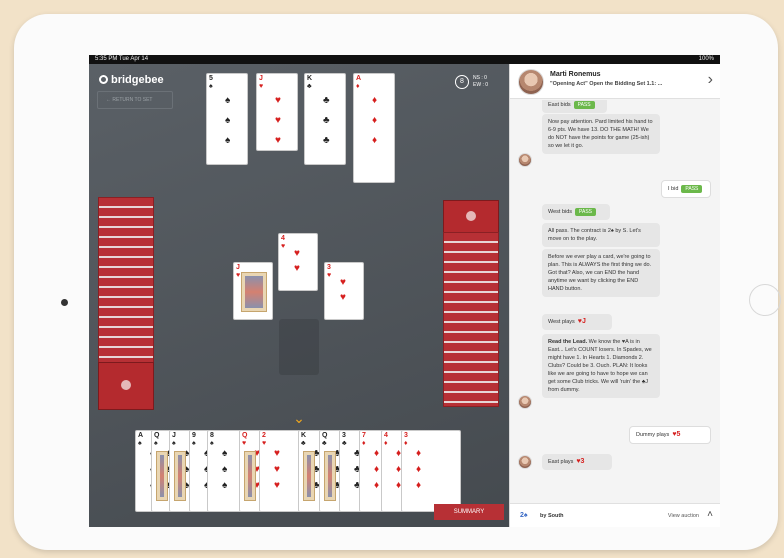  What do you see at coordinates (137, 80) in the screenshot?
I see `logo-text: bridgebee` at bounding box center [137, 80].